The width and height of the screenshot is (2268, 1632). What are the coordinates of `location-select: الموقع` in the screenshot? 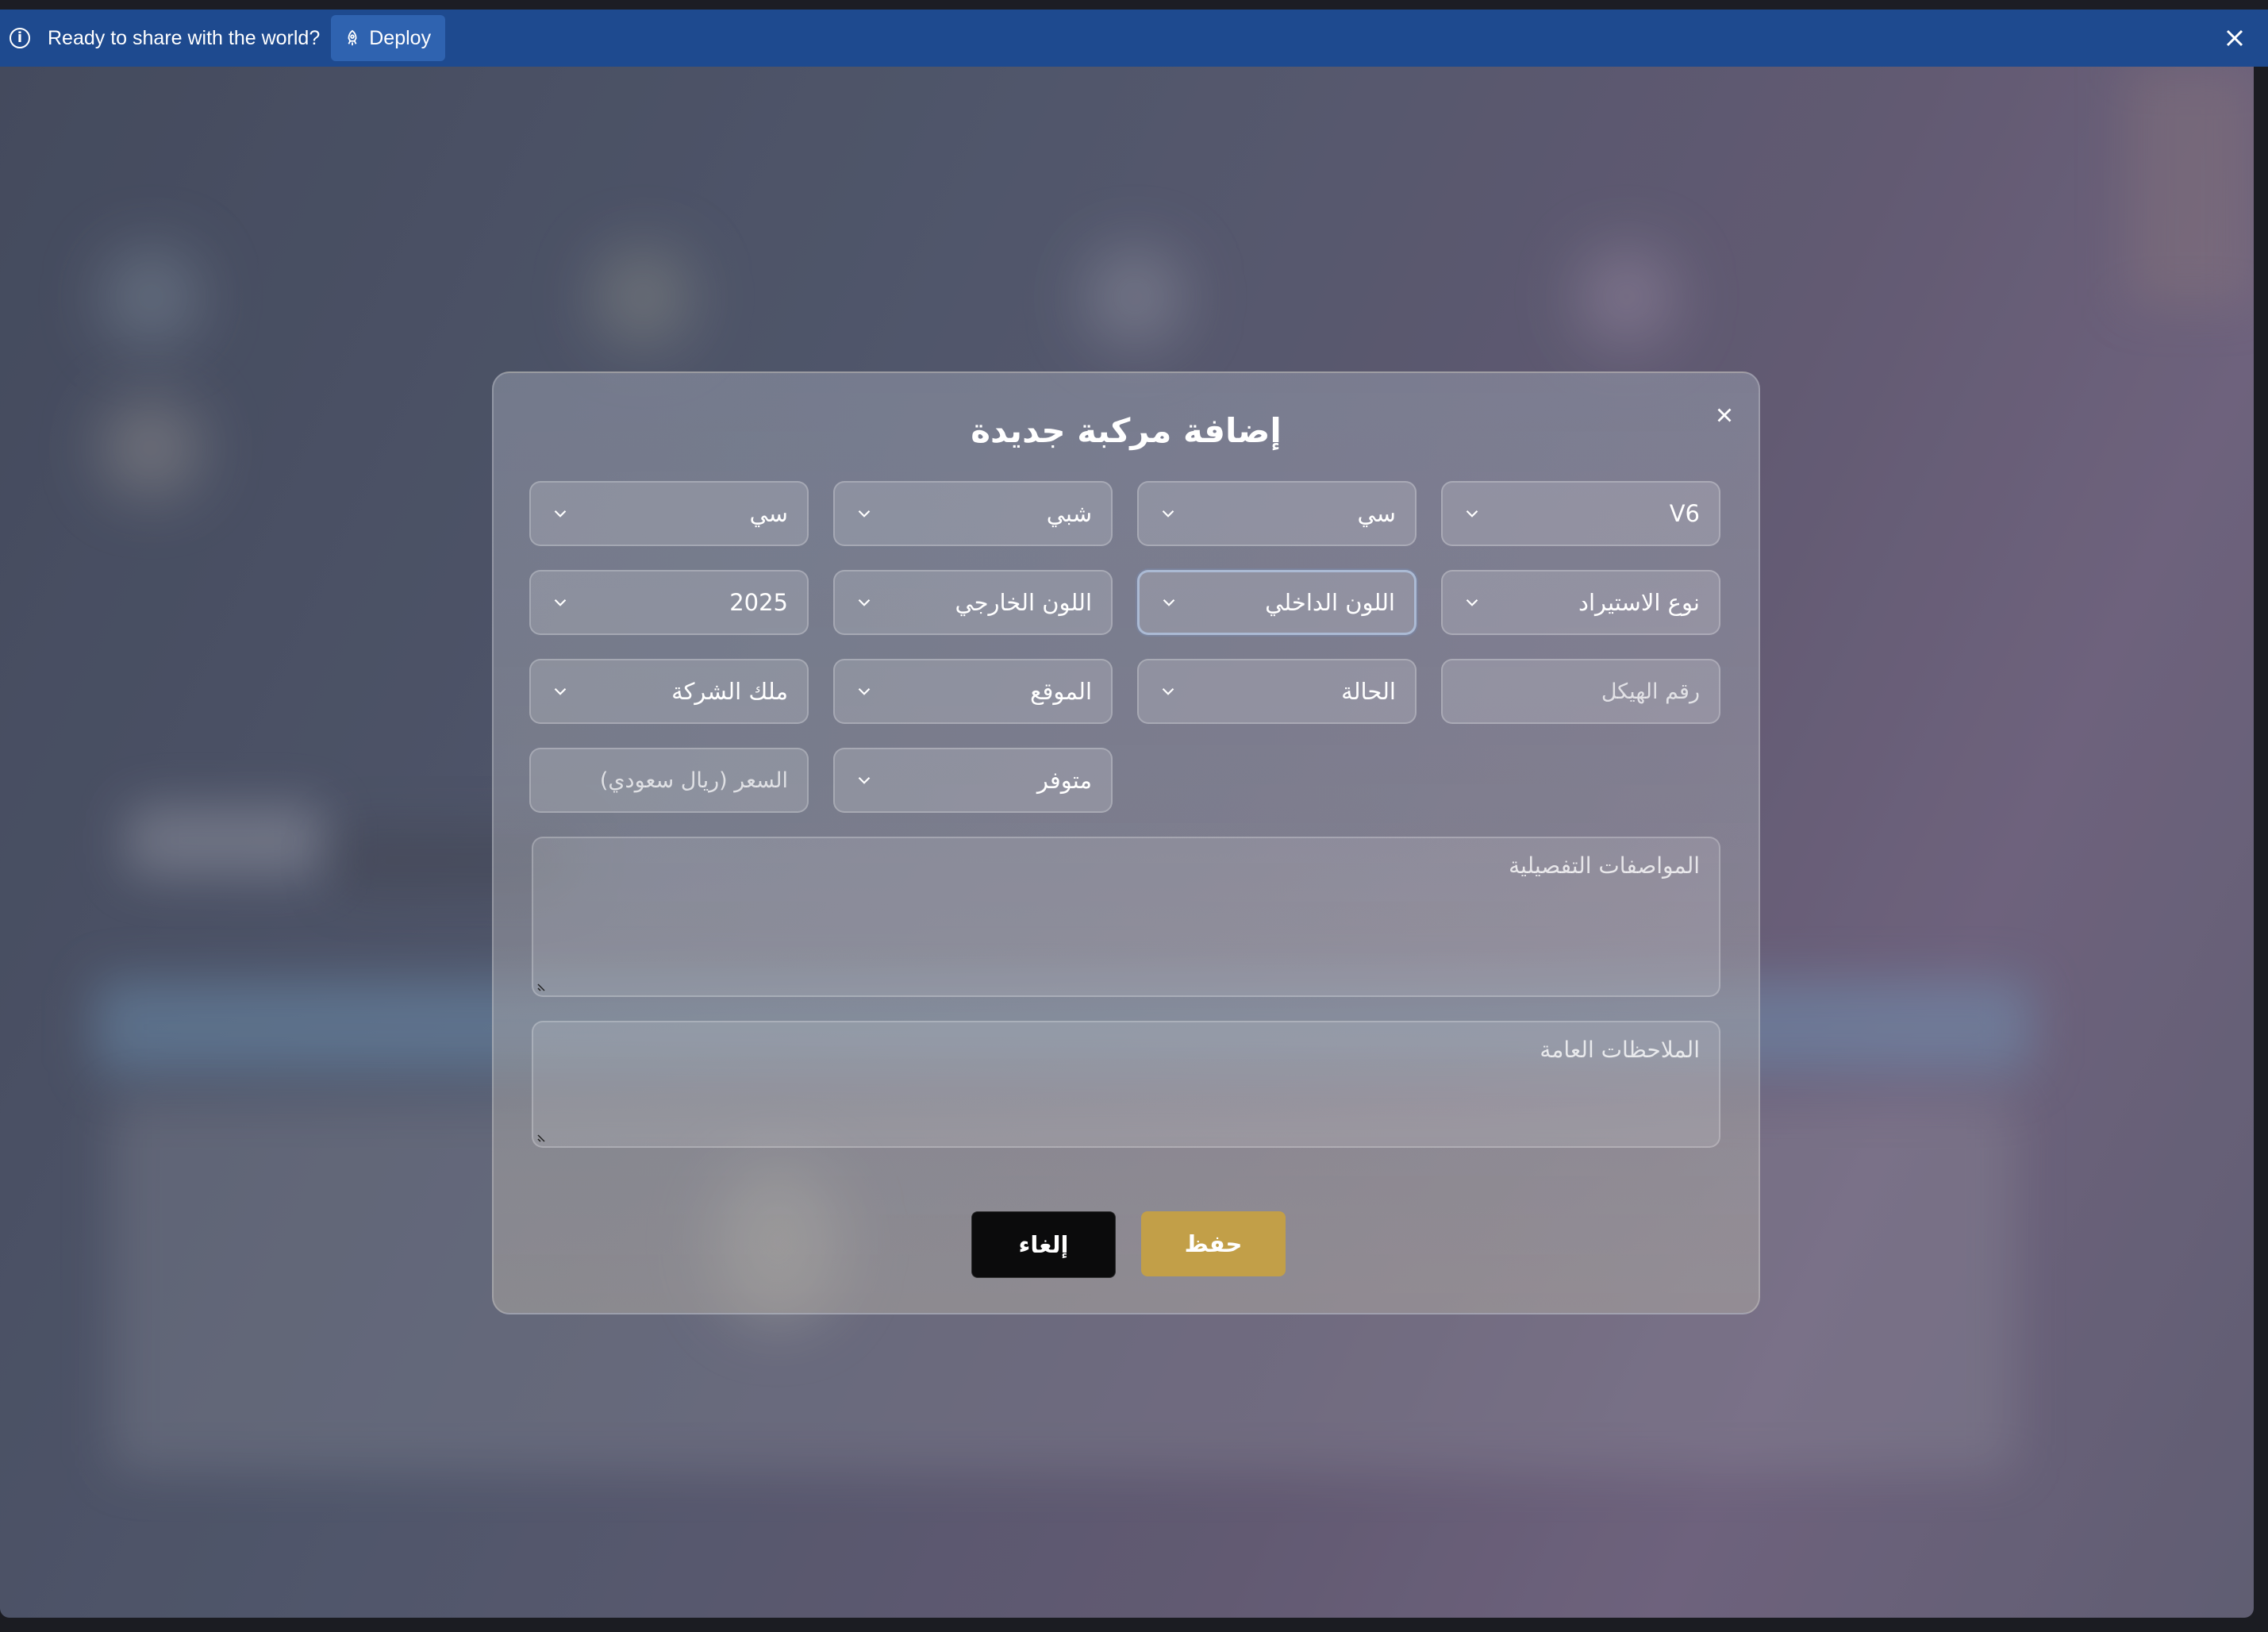 It's located at (973, 691).